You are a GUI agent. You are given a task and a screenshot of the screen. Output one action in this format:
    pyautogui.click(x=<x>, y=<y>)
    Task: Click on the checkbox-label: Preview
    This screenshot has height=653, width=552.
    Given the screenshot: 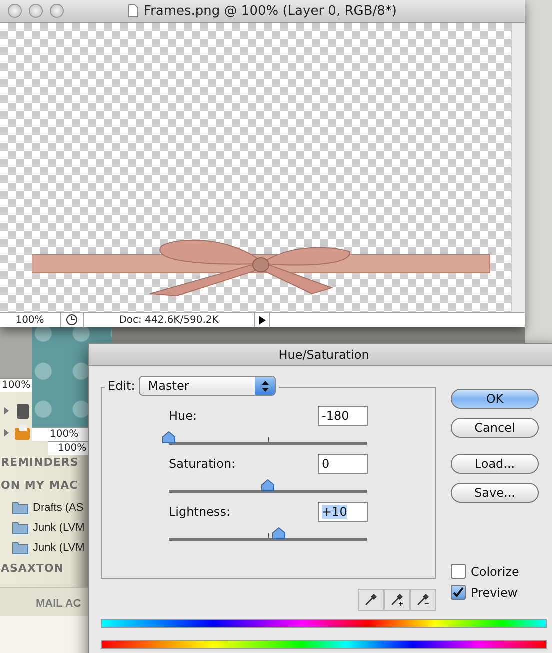 What is the action you would take?
    pyautogui.click(x=494, y=593)
    